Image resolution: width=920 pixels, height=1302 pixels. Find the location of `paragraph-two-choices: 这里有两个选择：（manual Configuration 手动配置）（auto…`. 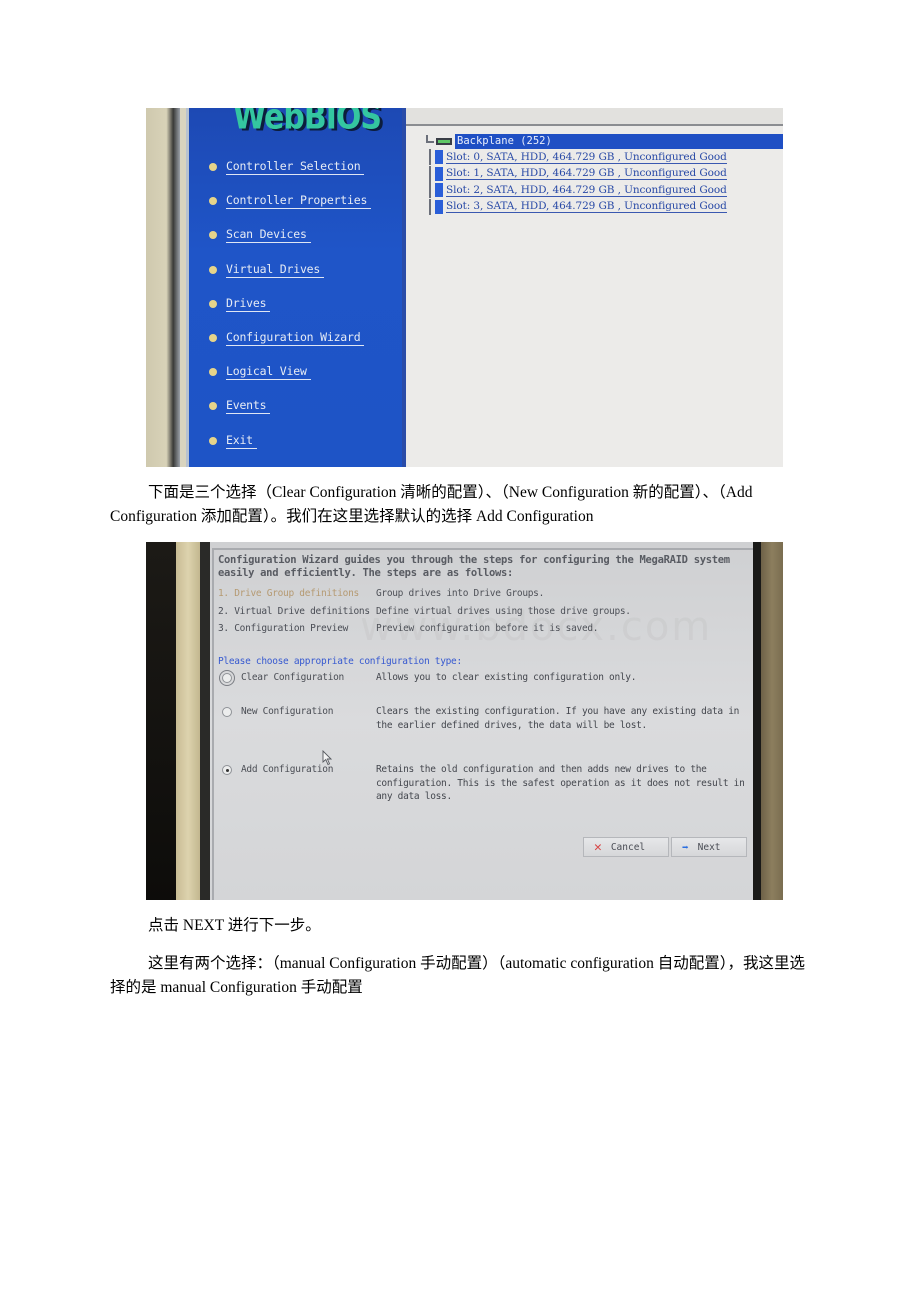

paragraph-two-choices: 这里有两个选择：（manual Configuration 手动配置）（auto… is located at coordinates (457, 975).